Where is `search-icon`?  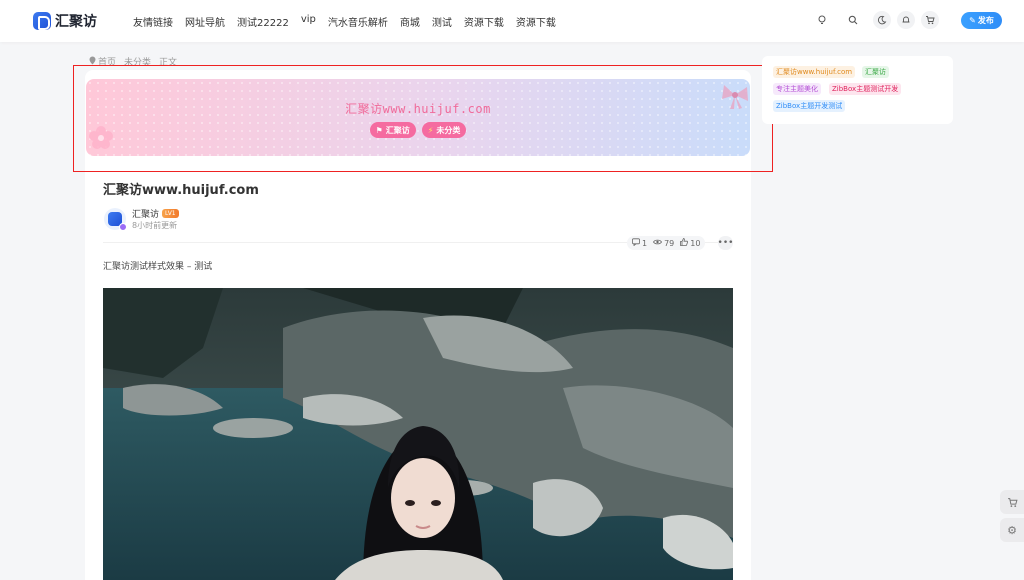
search-icon is located at coordinates (853, 20).